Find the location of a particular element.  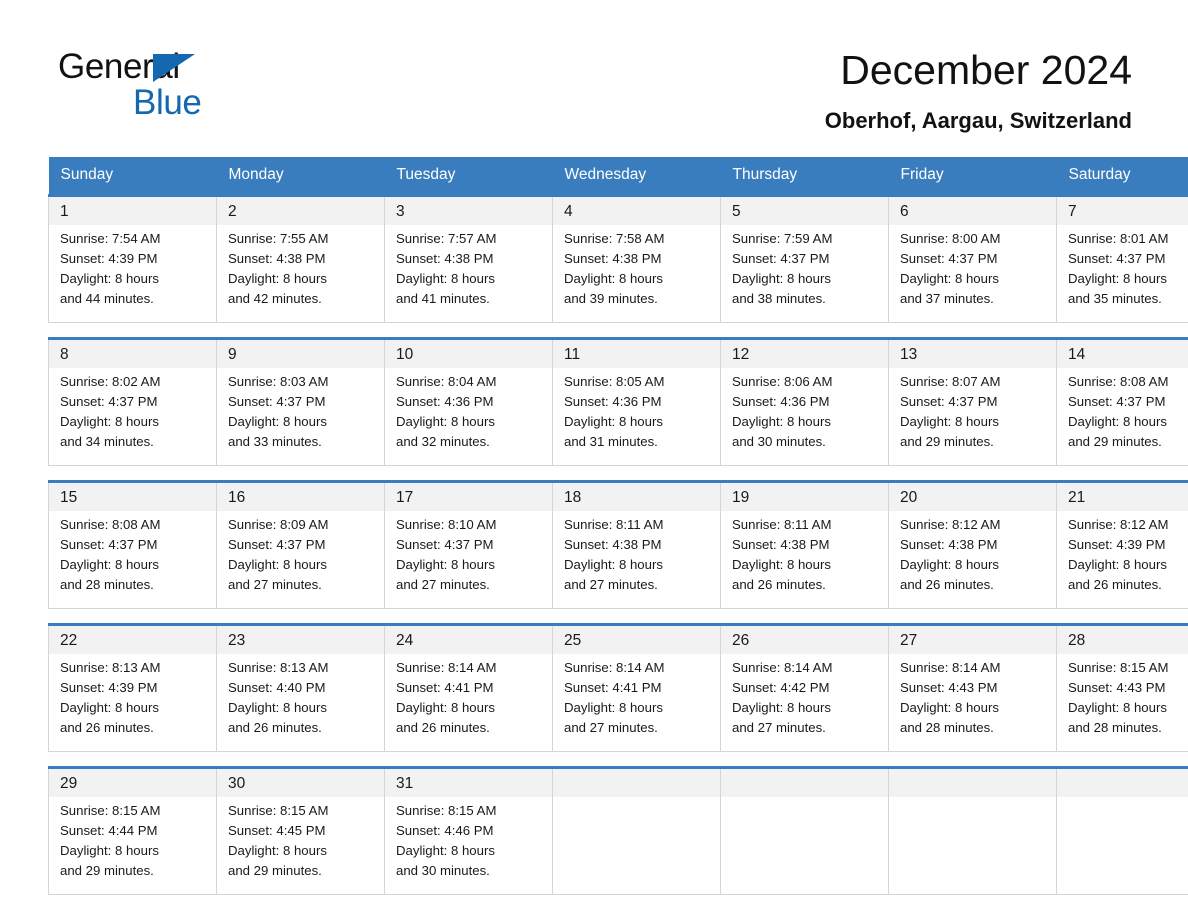

week-spacer is located at coordinates (618, 616).